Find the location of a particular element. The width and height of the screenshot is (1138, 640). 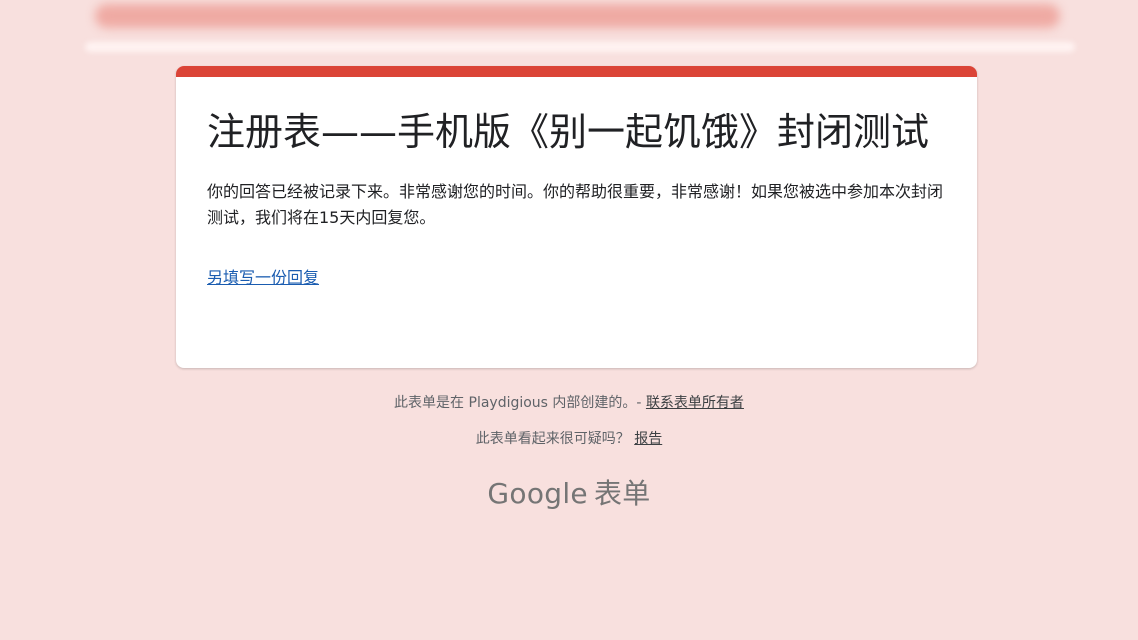

submit-another-response-link: 另填写一份回复 is located at coordinates (263, 276).